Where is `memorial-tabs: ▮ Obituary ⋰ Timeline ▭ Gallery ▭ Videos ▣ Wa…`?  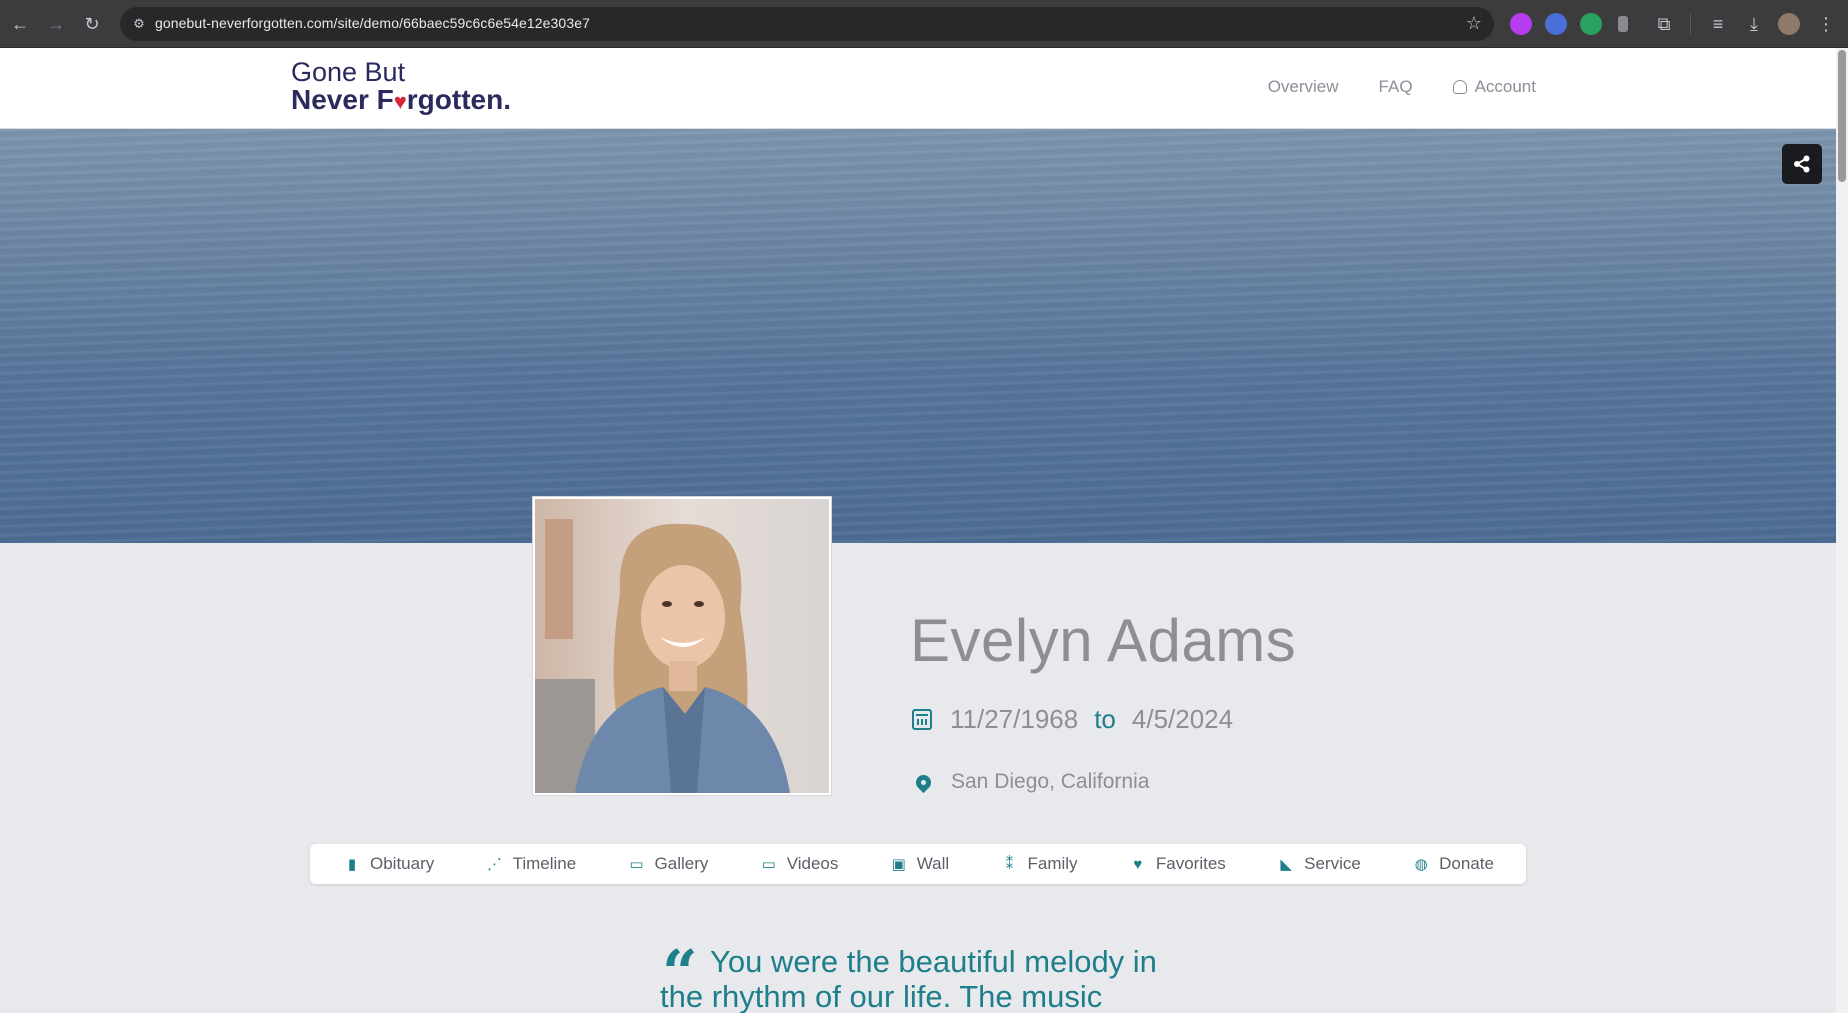 memorial-tabs: ▮ Obituary ⋰ Timeline ▭ Gallery ▭ Videos ▣ Wa… is located at coordinates (918, 864).